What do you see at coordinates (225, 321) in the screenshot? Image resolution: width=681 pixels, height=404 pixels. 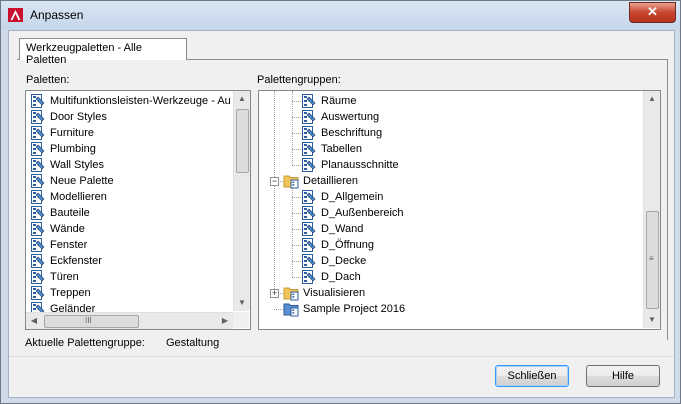 I see `scroll-right-icon: ▶` at bounding box center [225, 321].